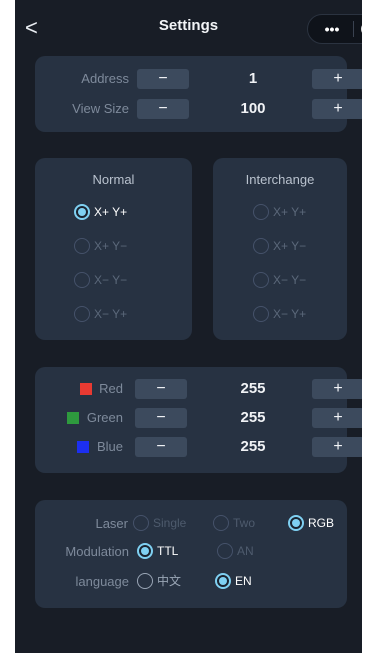 The height and width of the screenshot is (653, 380). Describe the element at coordinates (191, 582) in the screenshot. I see `language-row: language 中文 EN` at that location.